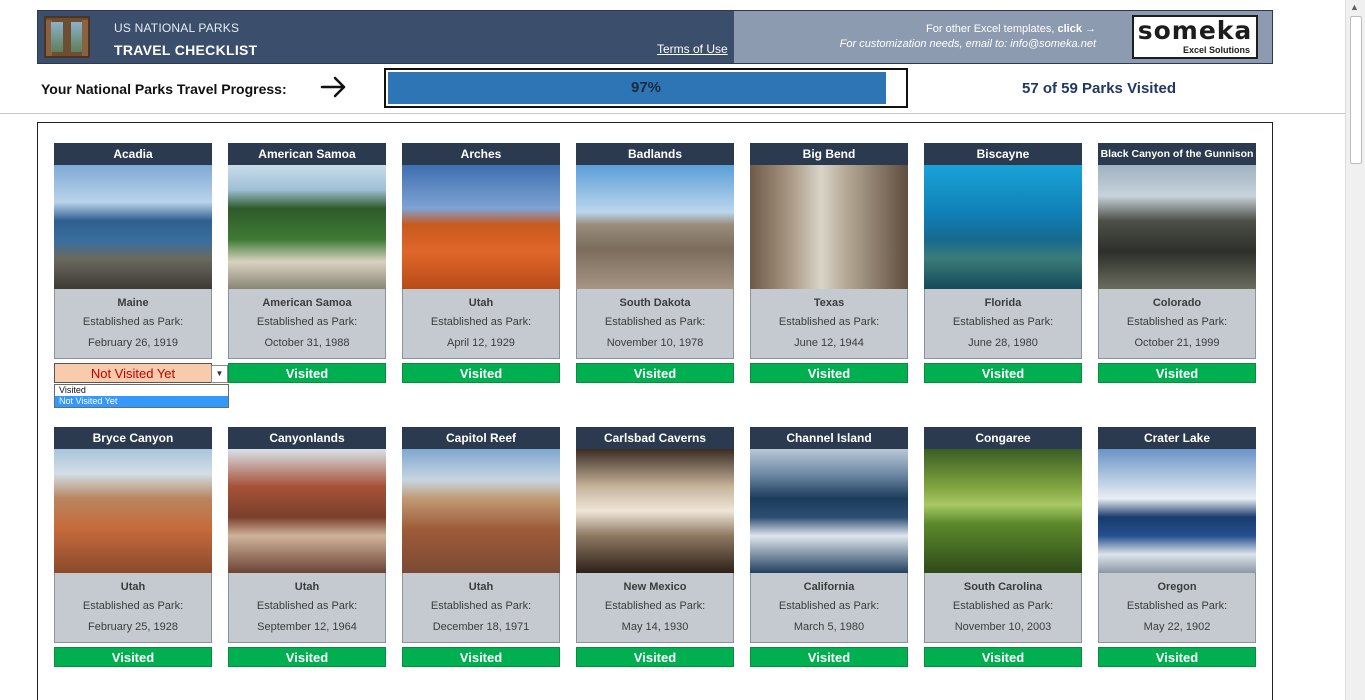  What do you see at coordinates (141, 401) in the screenshot?
I see `dropdown-option-not-visited: Not Visited Yet` at bounding box center [141, 401].